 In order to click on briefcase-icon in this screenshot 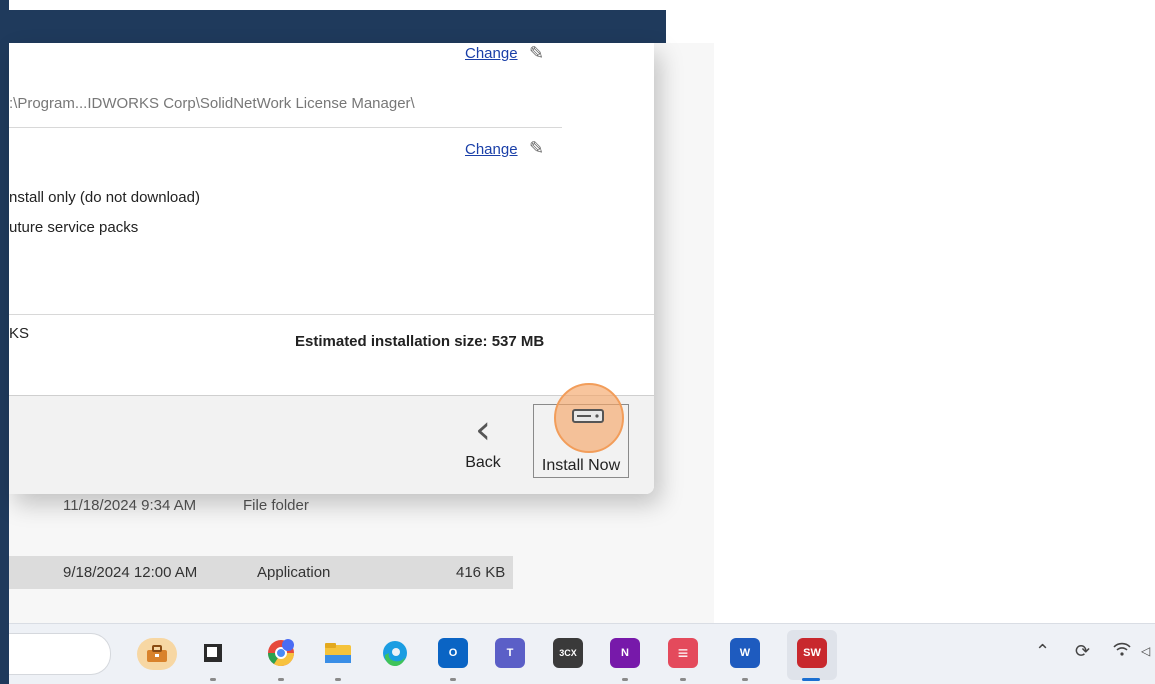, I will do `click(157, 654)`.